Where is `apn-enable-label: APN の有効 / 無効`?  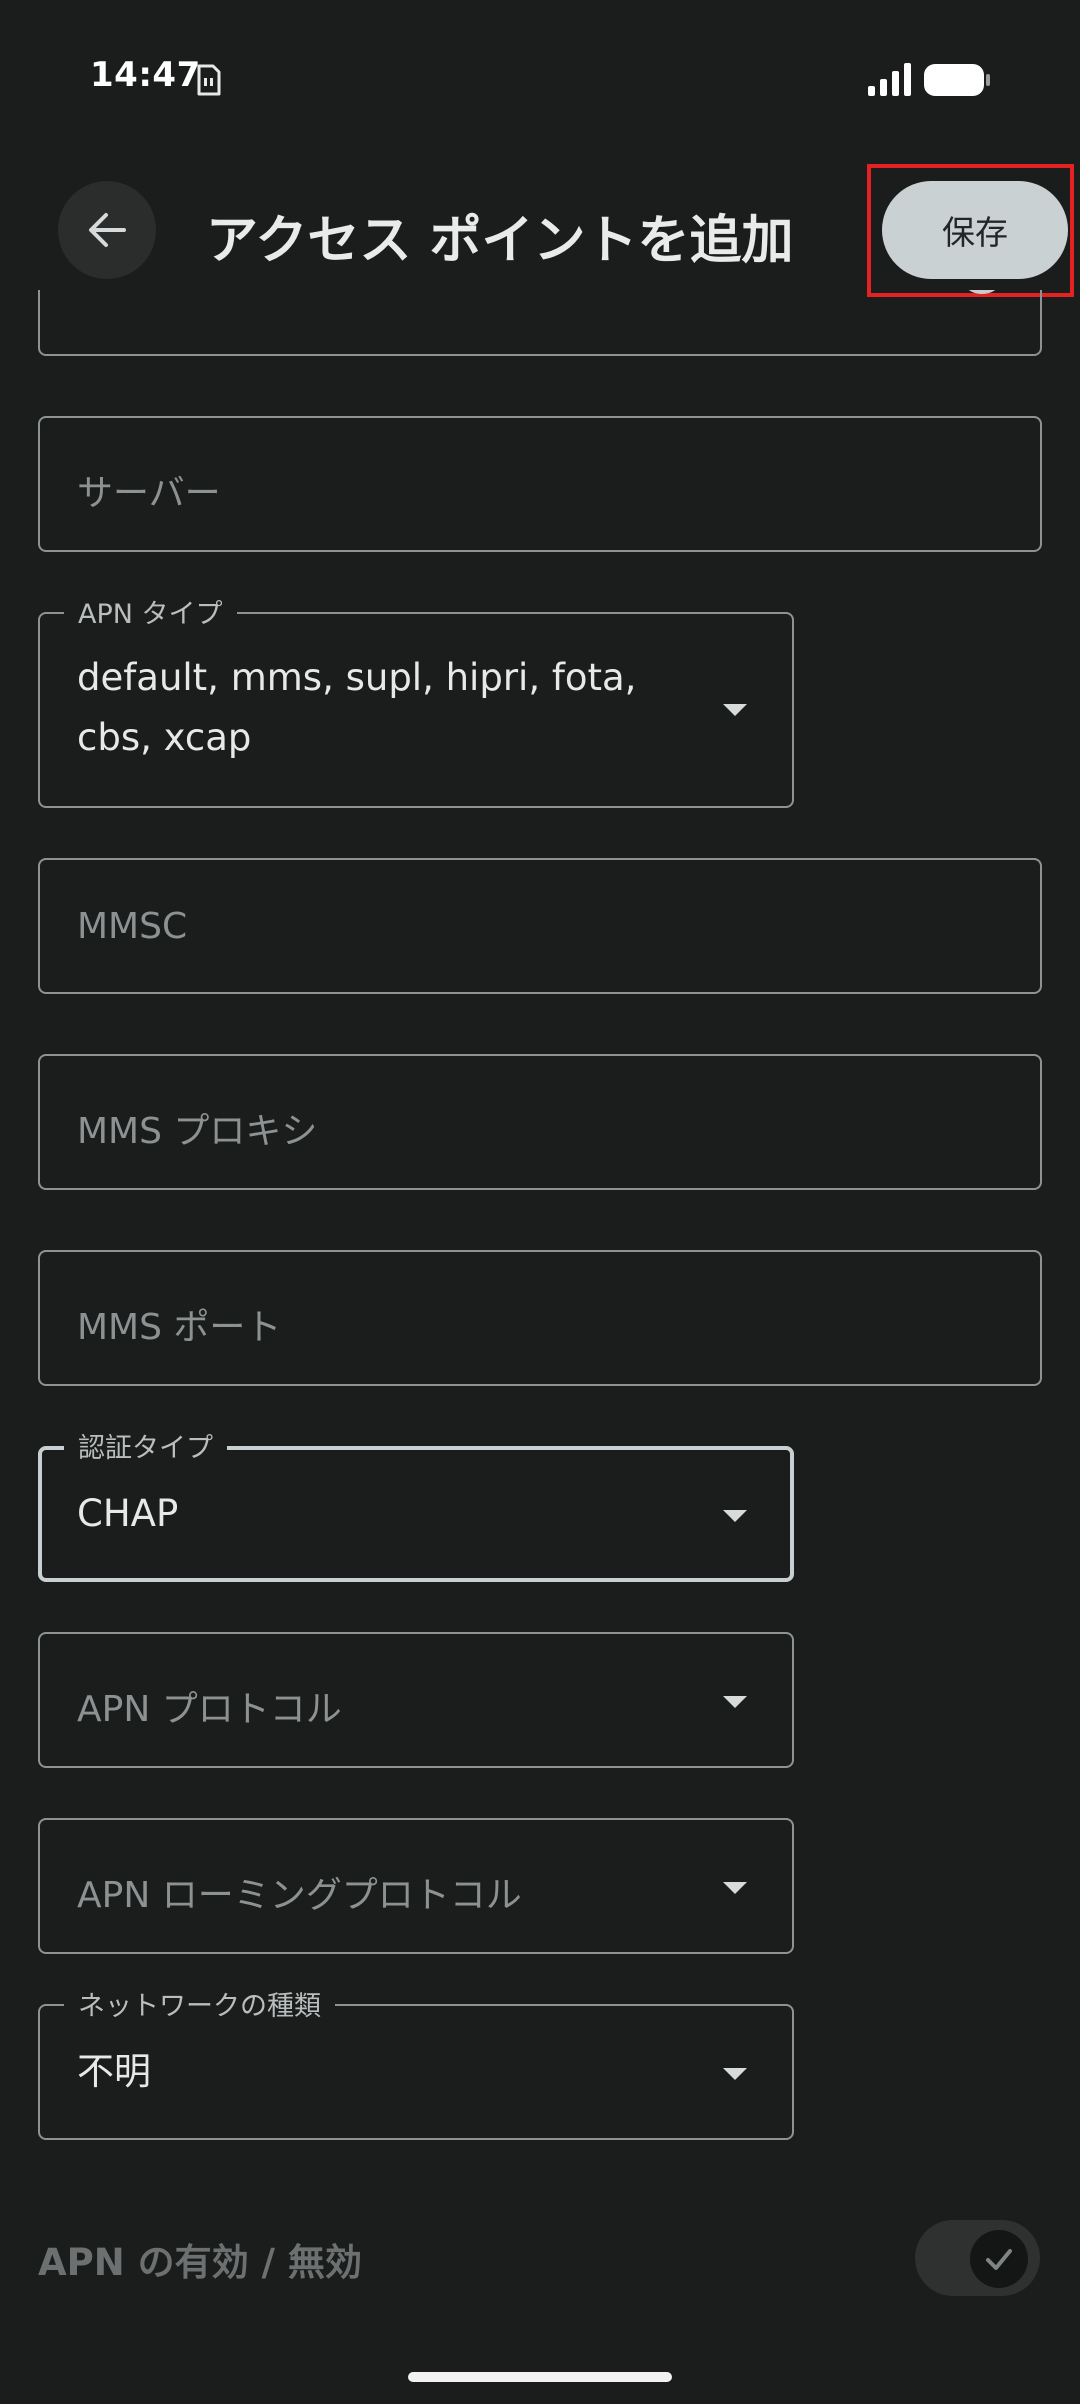 apn-enable-label: APN の有効 / 無効 is located at coordinates (200, 2262).